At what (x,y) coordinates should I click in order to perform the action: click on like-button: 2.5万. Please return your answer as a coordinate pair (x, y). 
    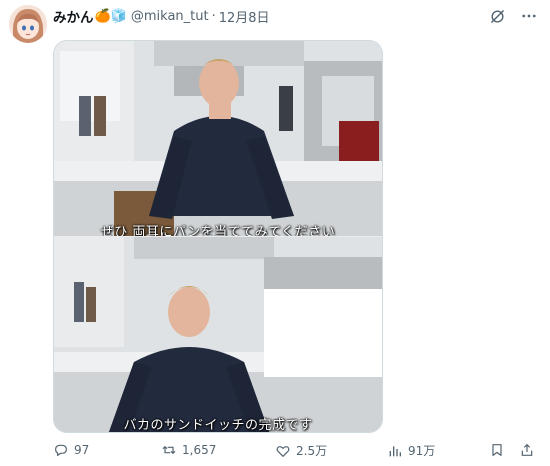
    Looking at the image, I should click on (301, 450).